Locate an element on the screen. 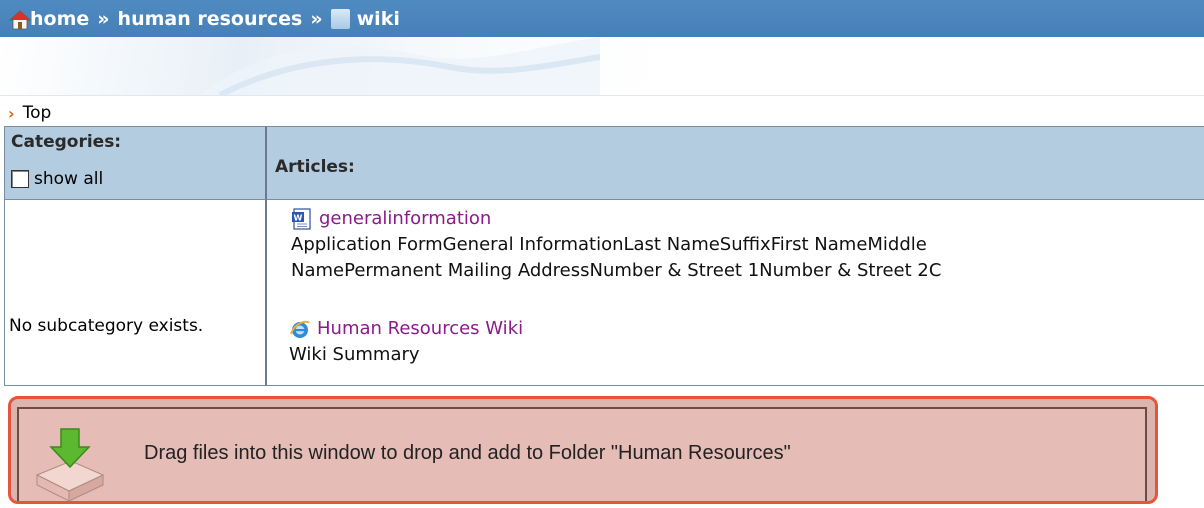 The width and height of the screenshot is (1204, 508). breadcrumb-wiki: wiki is located at coordinates (378, 19).